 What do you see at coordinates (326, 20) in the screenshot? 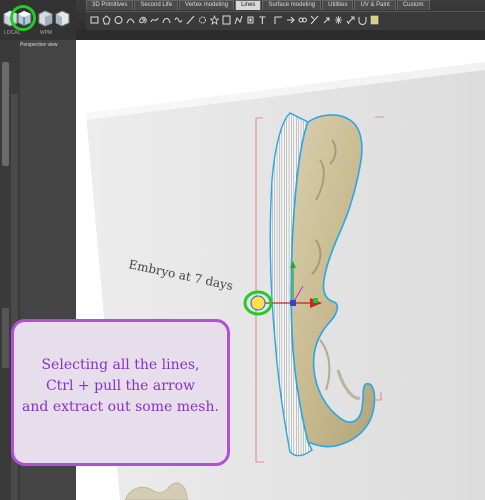
I see `extract-tool-icon` at bounding box center [326, 20].